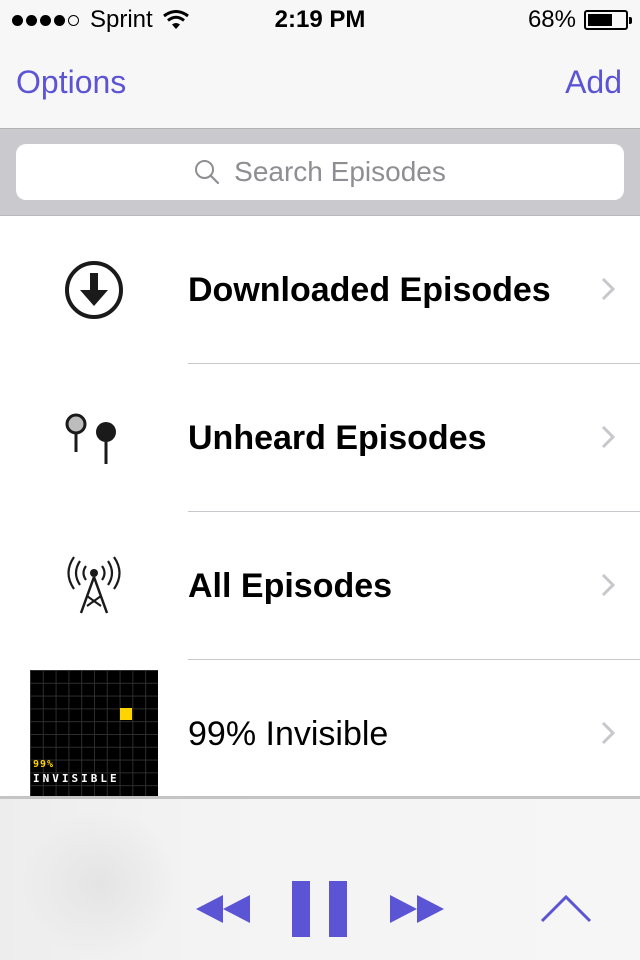 The height and width of the screenshot is (960, 640). Describe the element at coordinates (126, 714) in the screenshot. I see `artwork-yellow-square` at that location.